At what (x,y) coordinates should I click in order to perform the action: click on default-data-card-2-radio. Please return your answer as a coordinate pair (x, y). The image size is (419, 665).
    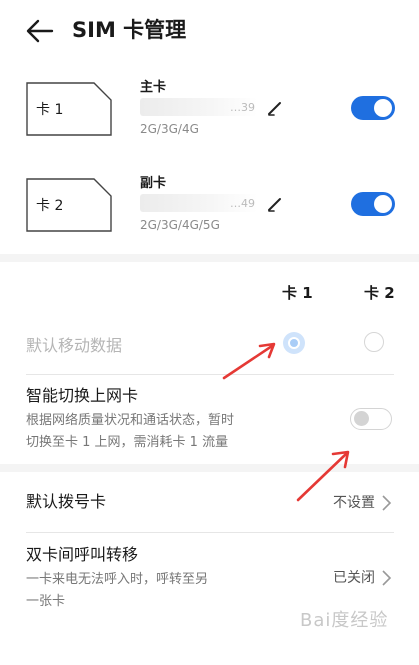
    Looking at the image, I should click on (374, 342).